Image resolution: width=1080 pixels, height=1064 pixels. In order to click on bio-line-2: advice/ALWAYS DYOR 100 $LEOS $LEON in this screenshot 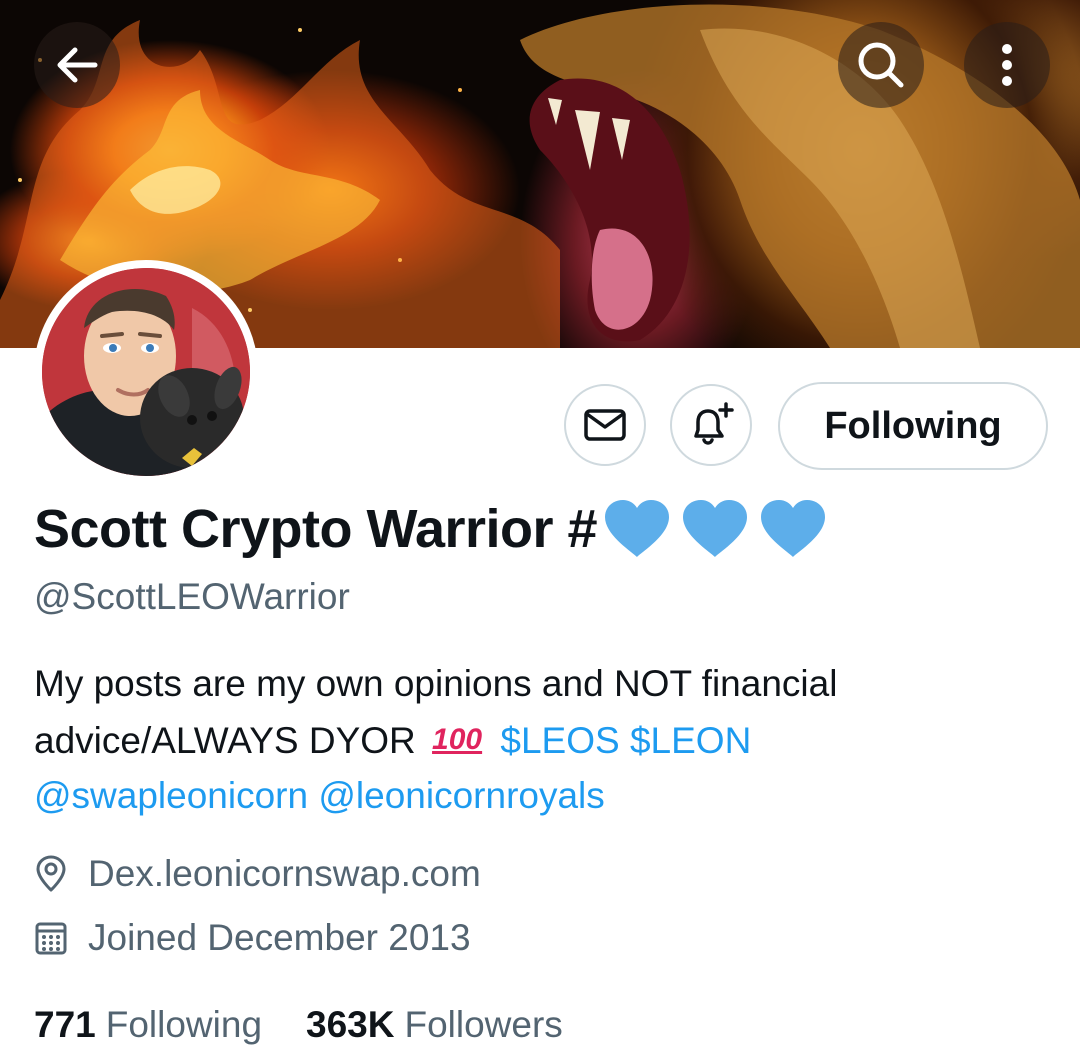, I will do `click(534, 740)`.